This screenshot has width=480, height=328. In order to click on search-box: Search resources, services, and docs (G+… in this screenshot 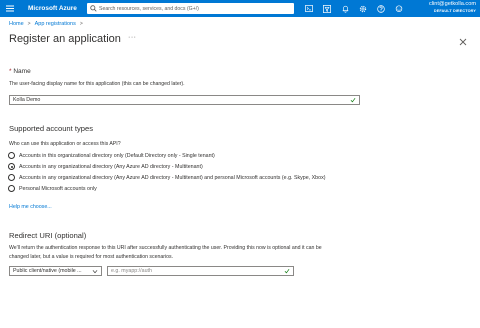, I will do `click(190, 8)`.